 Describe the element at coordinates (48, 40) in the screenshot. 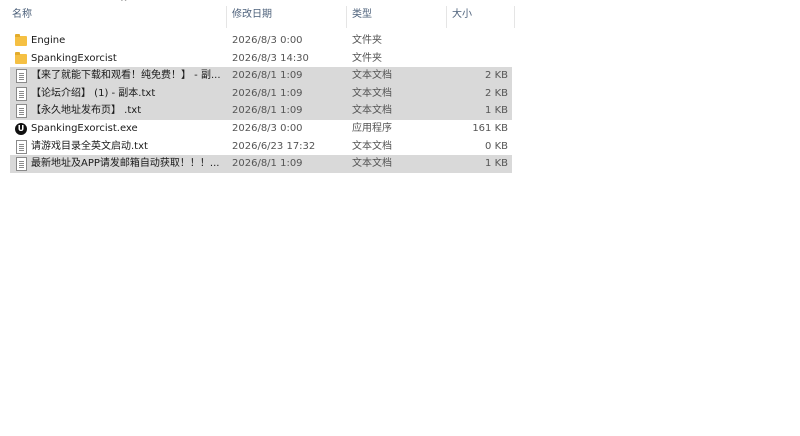

I see `file-name: Engine` at that location.